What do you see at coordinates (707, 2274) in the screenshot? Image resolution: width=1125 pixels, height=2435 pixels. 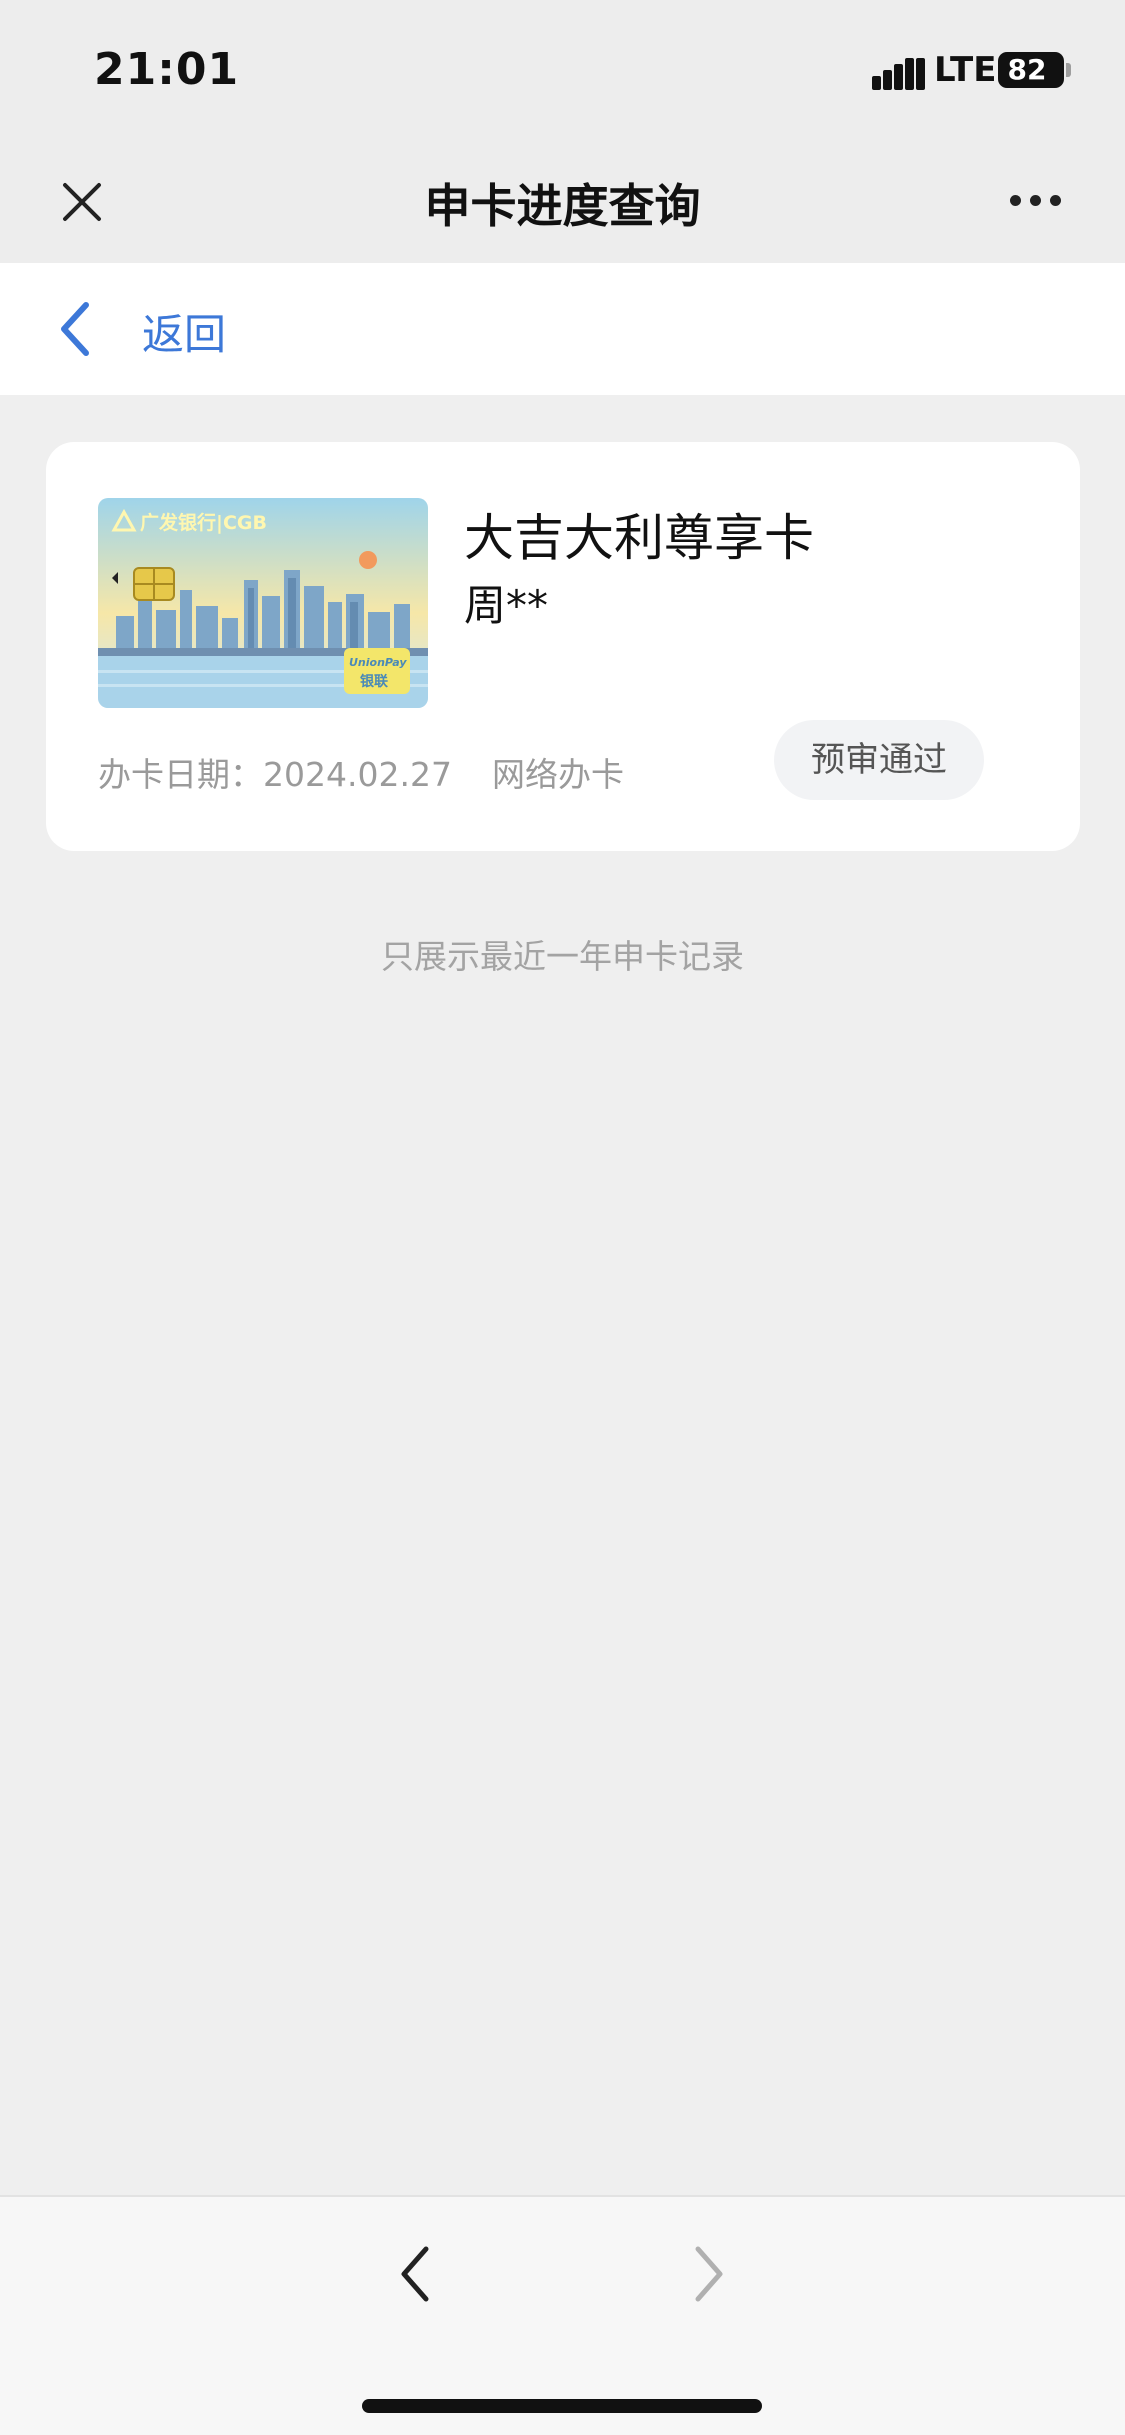 I see `chevron-right-icon` at bounding box center [707, 2274].